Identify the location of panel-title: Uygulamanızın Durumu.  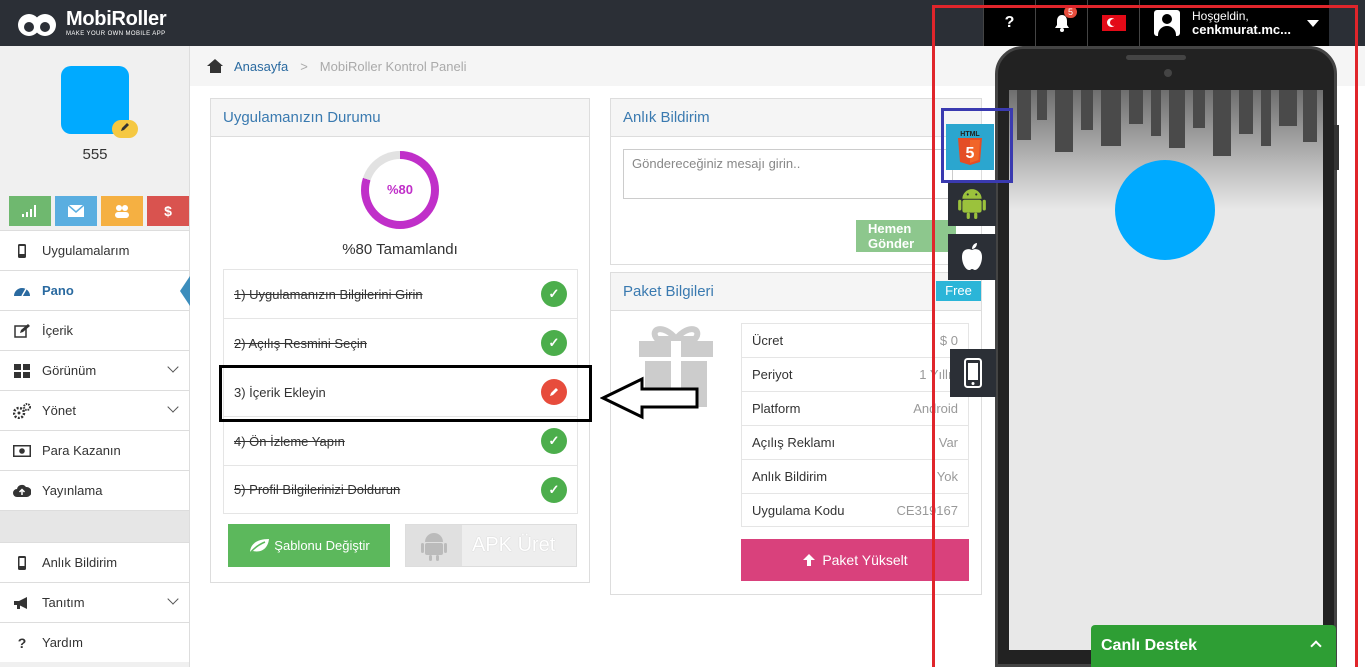
(400, 118).